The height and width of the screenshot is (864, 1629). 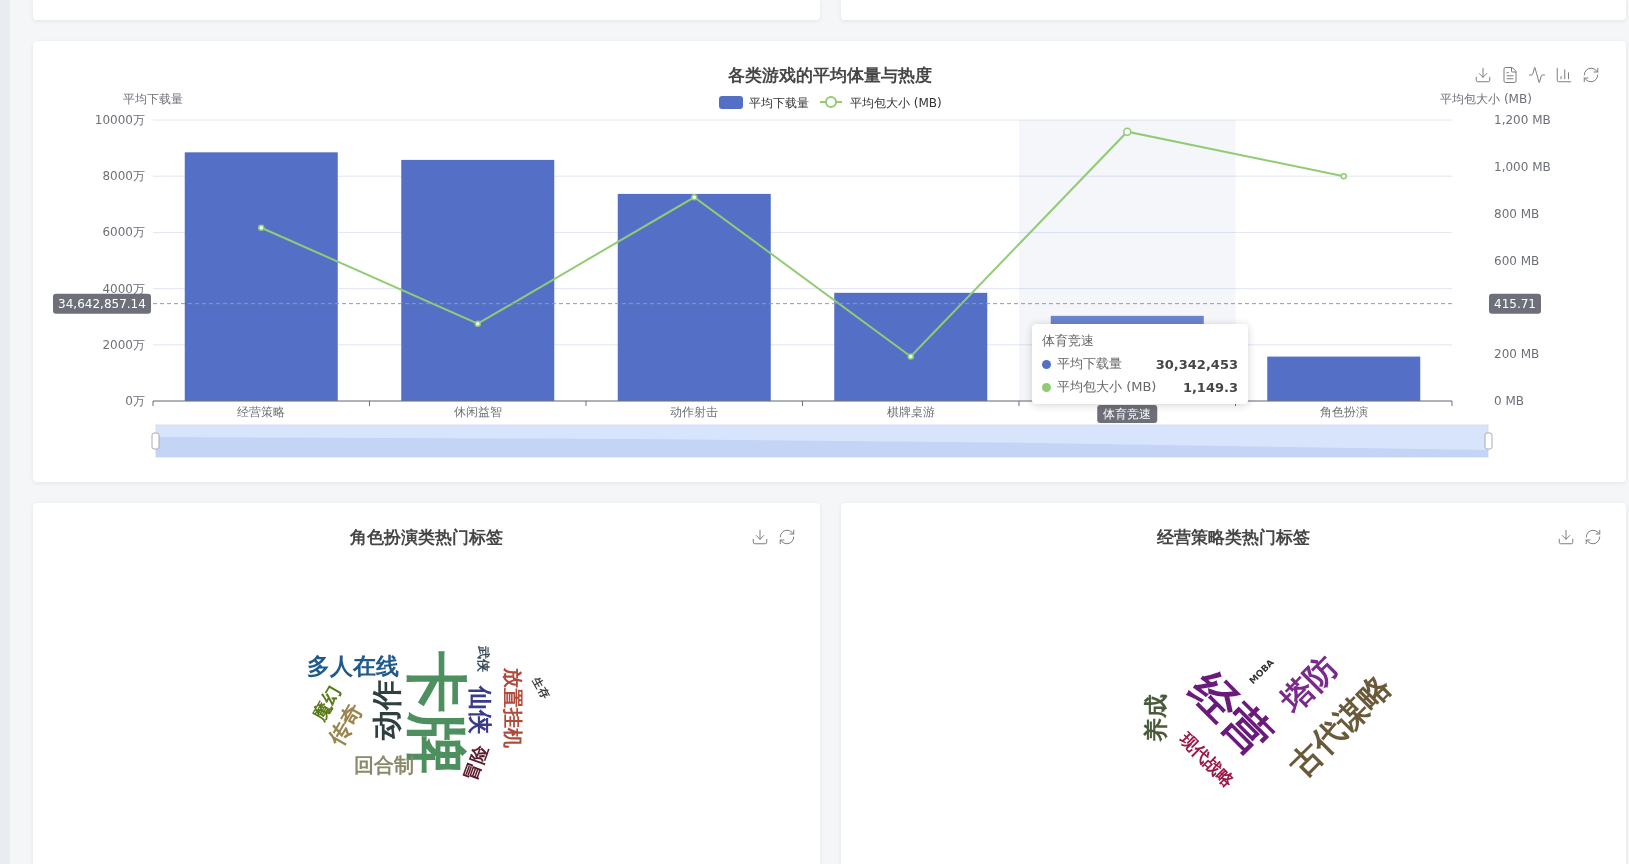 What do you see at coordinates (1522, 120) in the screenshot?
I see `tick-label: 1,200 MB` at bounding box center [1522, 120].